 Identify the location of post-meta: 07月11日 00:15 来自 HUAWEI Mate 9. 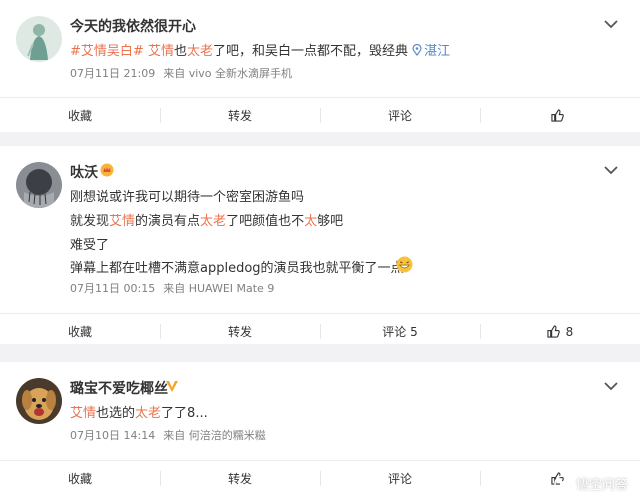
(172, 288).